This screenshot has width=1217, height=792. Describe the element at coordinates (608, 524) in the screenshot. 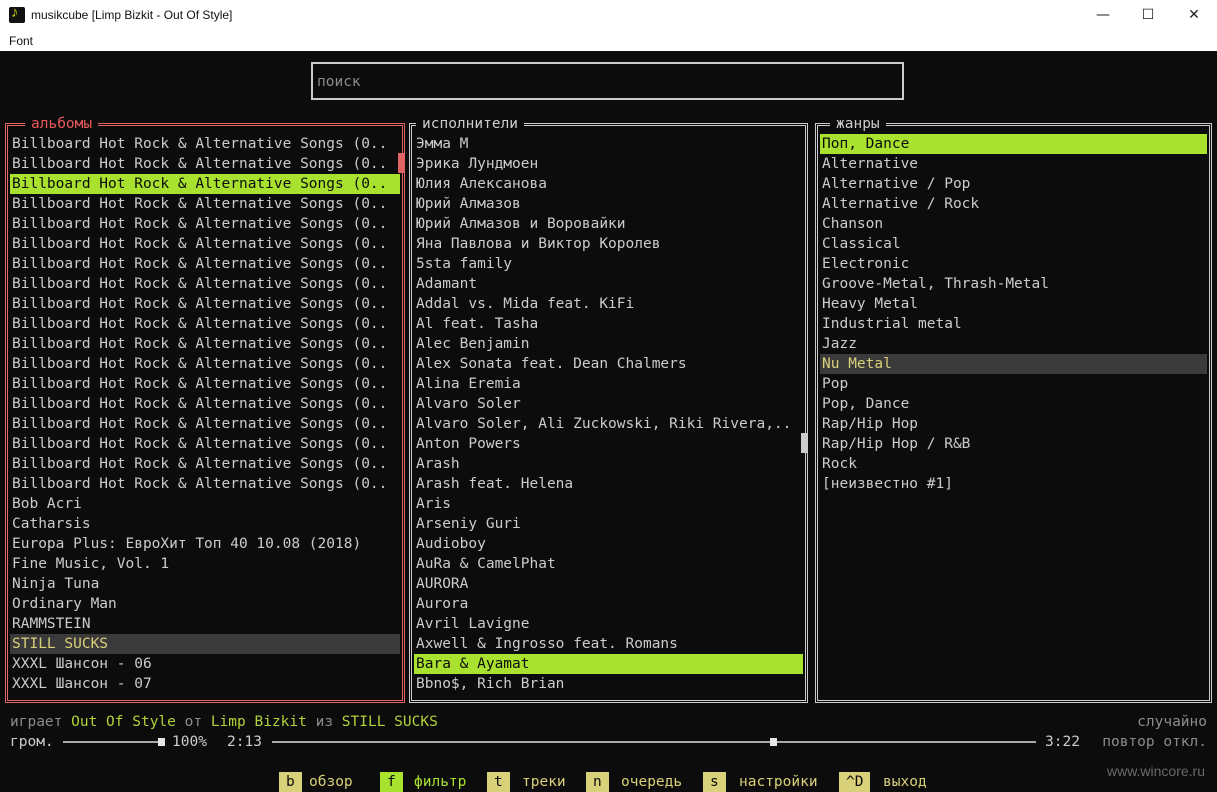

I see `artists-row: Arseniy Guri` at that location.